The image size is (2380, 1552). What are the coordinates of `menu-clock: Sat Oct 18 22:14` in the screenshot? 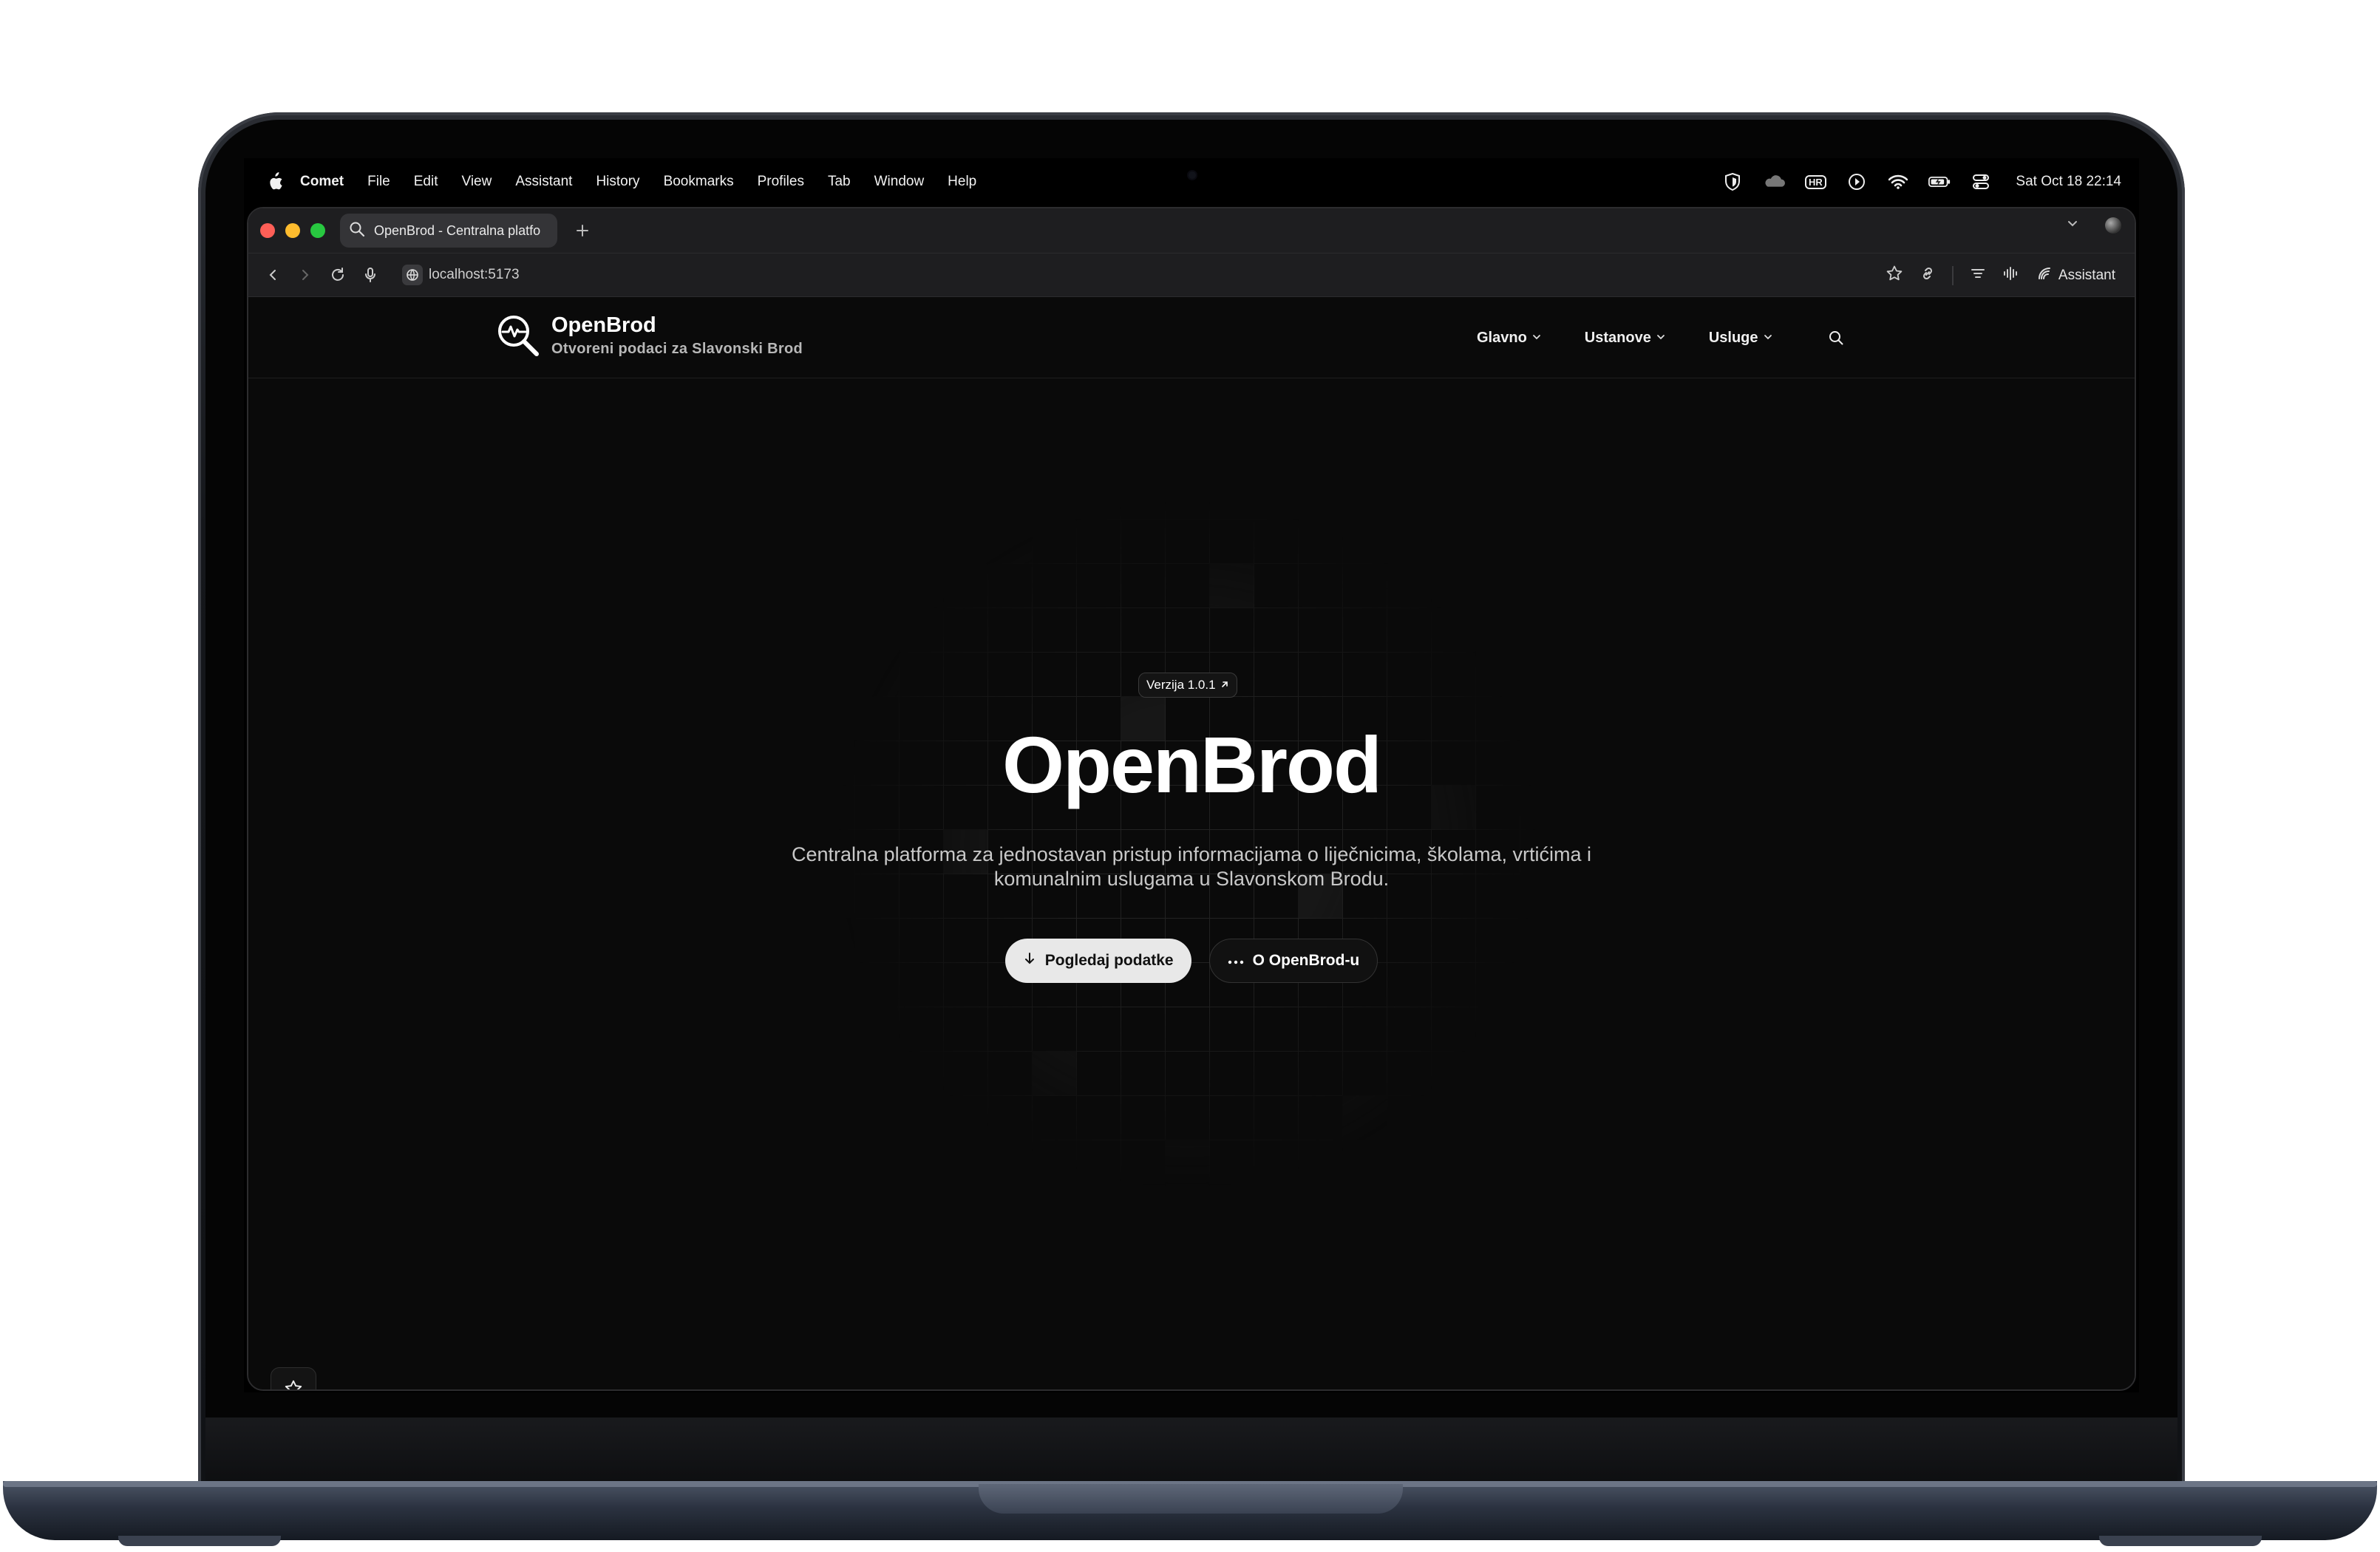 It's located at (2068, 182).